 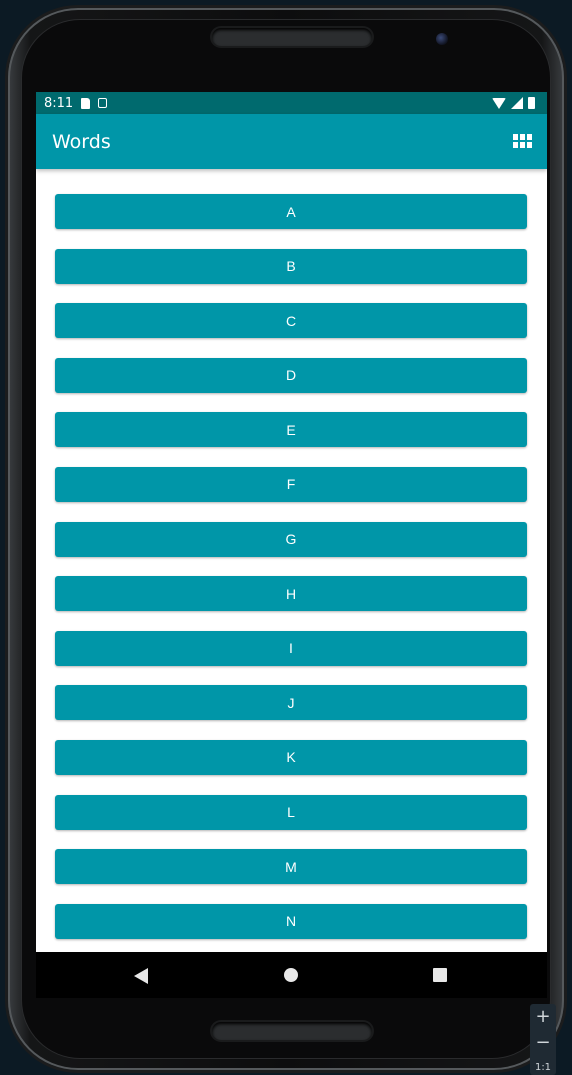 I want to click on letter-button-k: K, so click(x=291, y=757).